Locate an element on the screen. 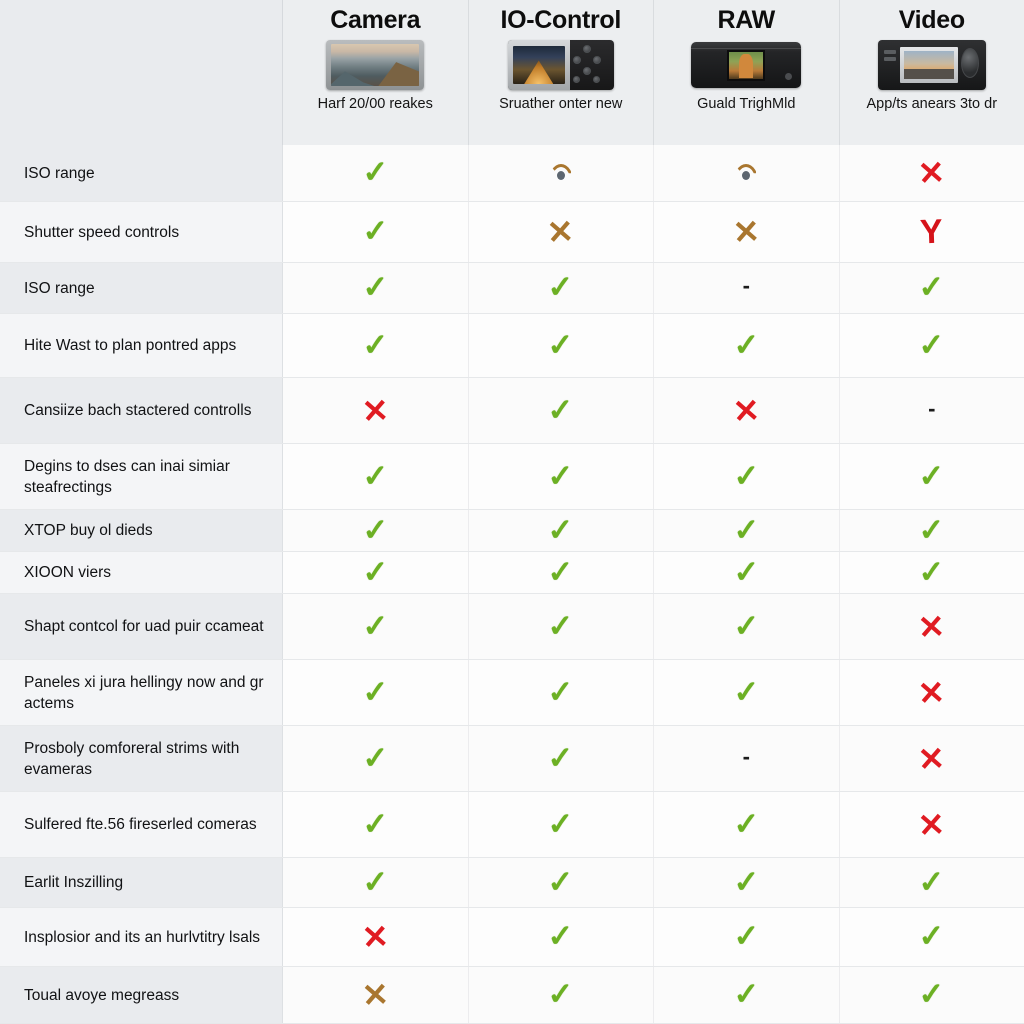 The image size is (1024, 1024). dial-area is located at coordinates (970, 65).